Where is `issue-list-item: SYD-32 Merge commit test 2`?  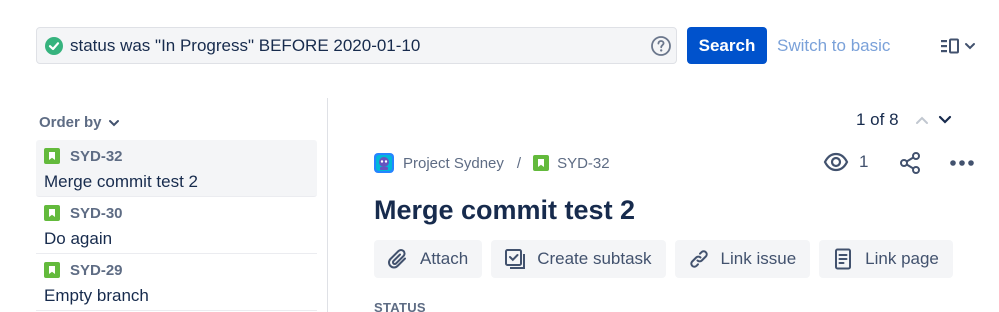
issue-list-item: SYD-32 Merge commit test 2 is located at coordinates (176, 168).